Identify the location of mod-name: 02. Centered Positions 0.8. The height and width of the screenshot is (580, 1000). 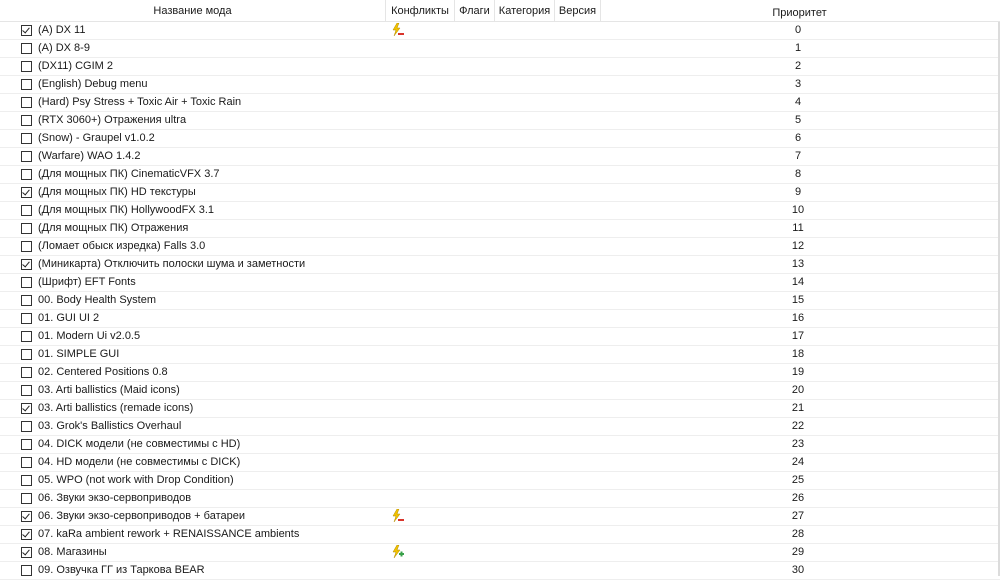
(103, 372).